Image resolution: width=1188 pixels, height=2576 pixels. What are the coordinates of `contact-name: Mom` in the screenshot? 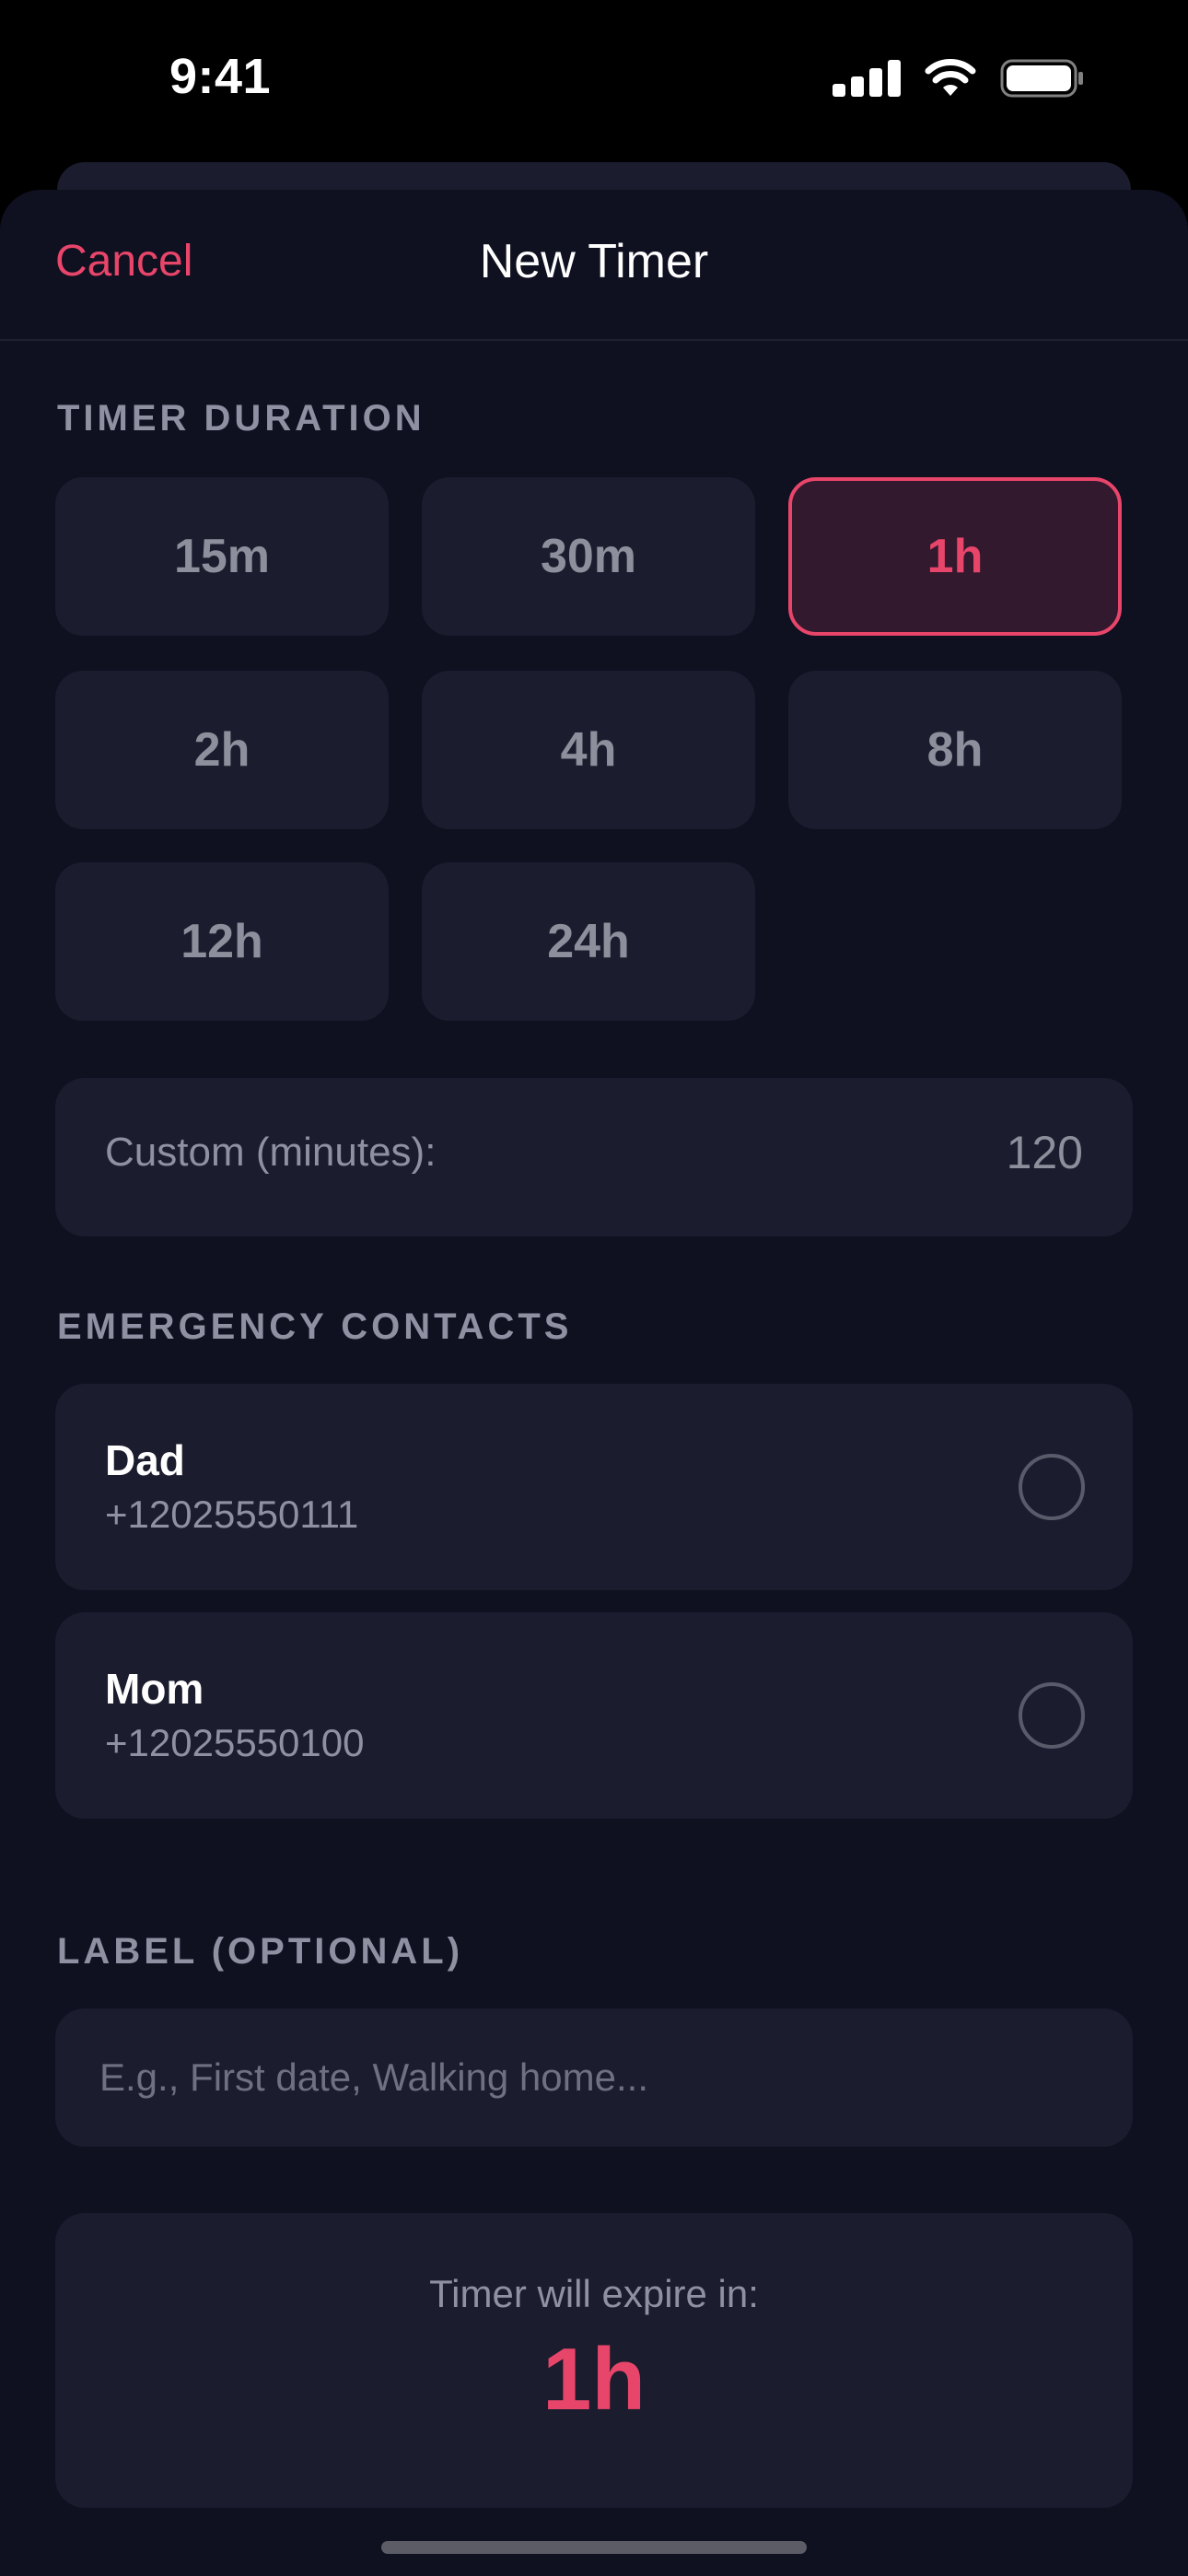 It's located at (154, 1689).